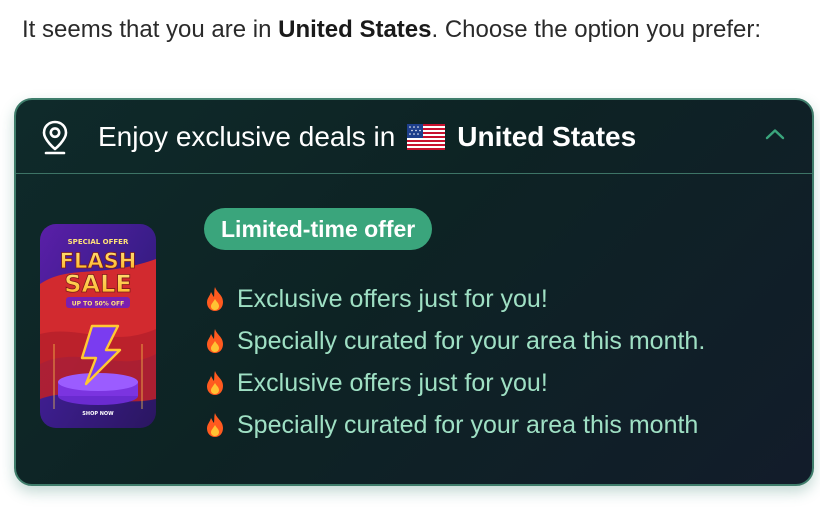 The height and width of the screenshot is (516, 820). What do you see at coordinates (318, 229) in the screenshot?
I see `limited-offer-badge: Limited-time offer` at bounding box center [318, 229].